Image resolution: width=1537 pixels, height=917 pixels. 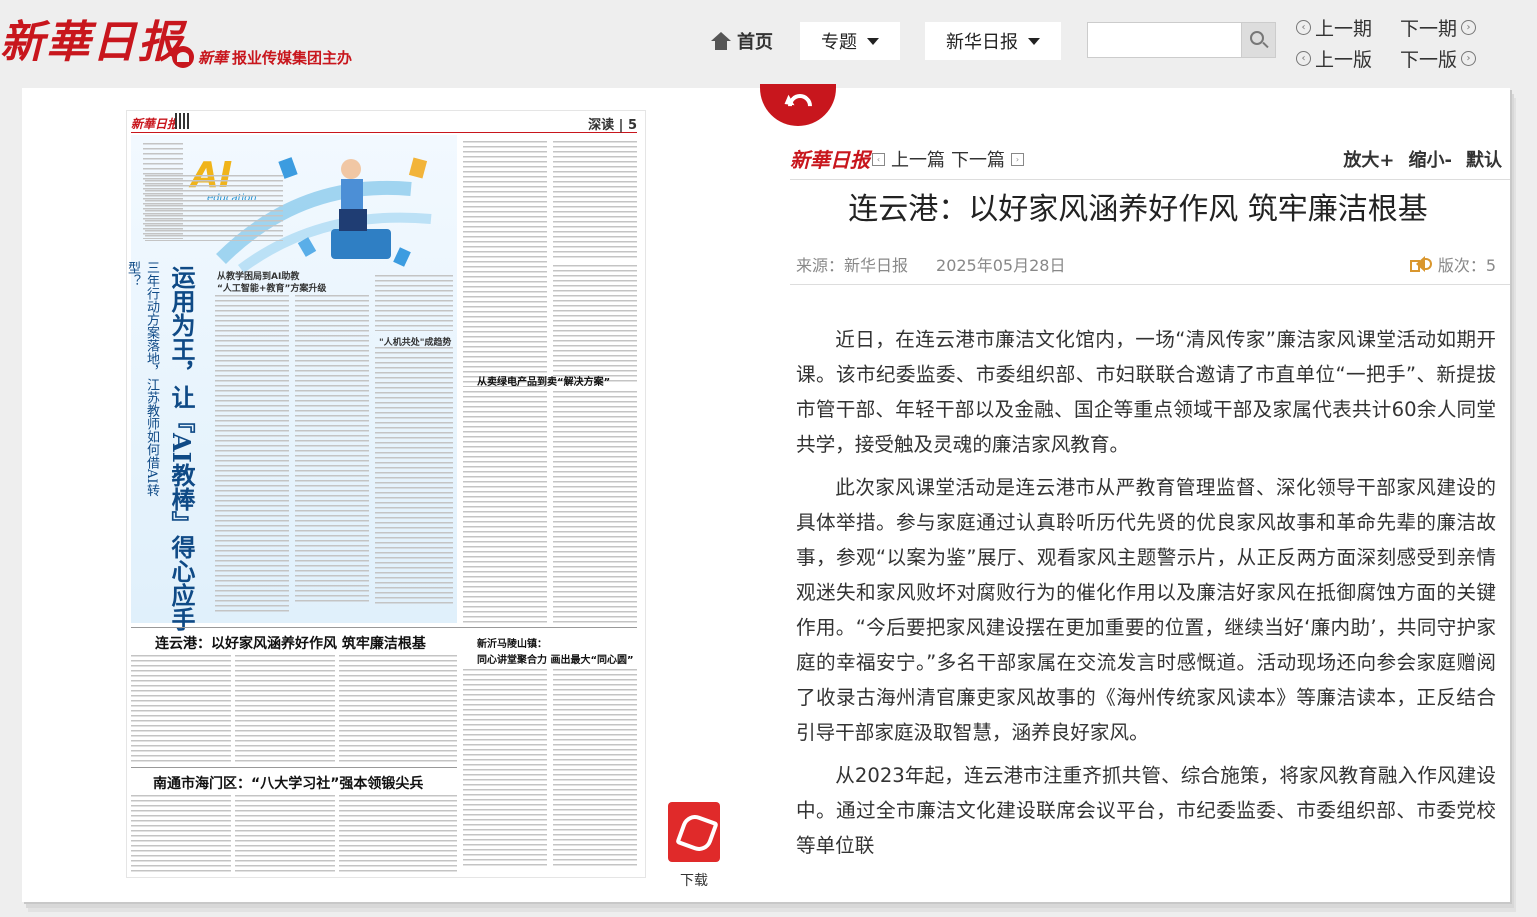 I want to click on publisher-text: 报业传媒集团主办, so click(x=292, y=57).